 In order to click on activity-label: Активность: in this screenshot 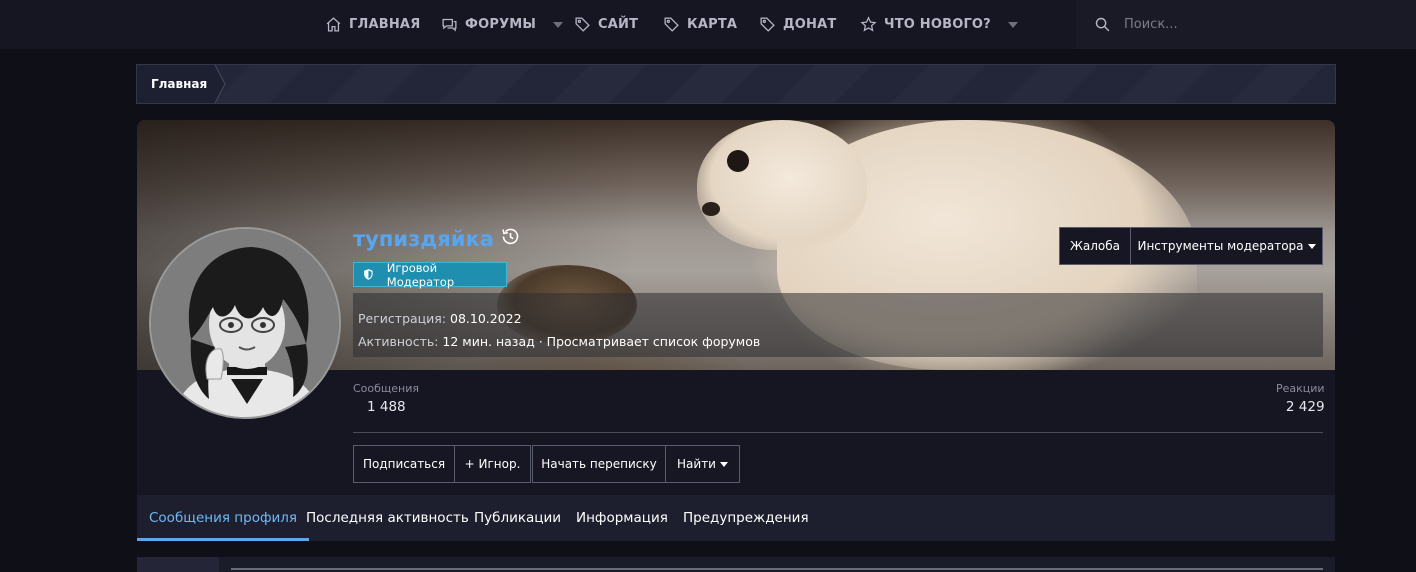, I will do `click(398, 341)`.